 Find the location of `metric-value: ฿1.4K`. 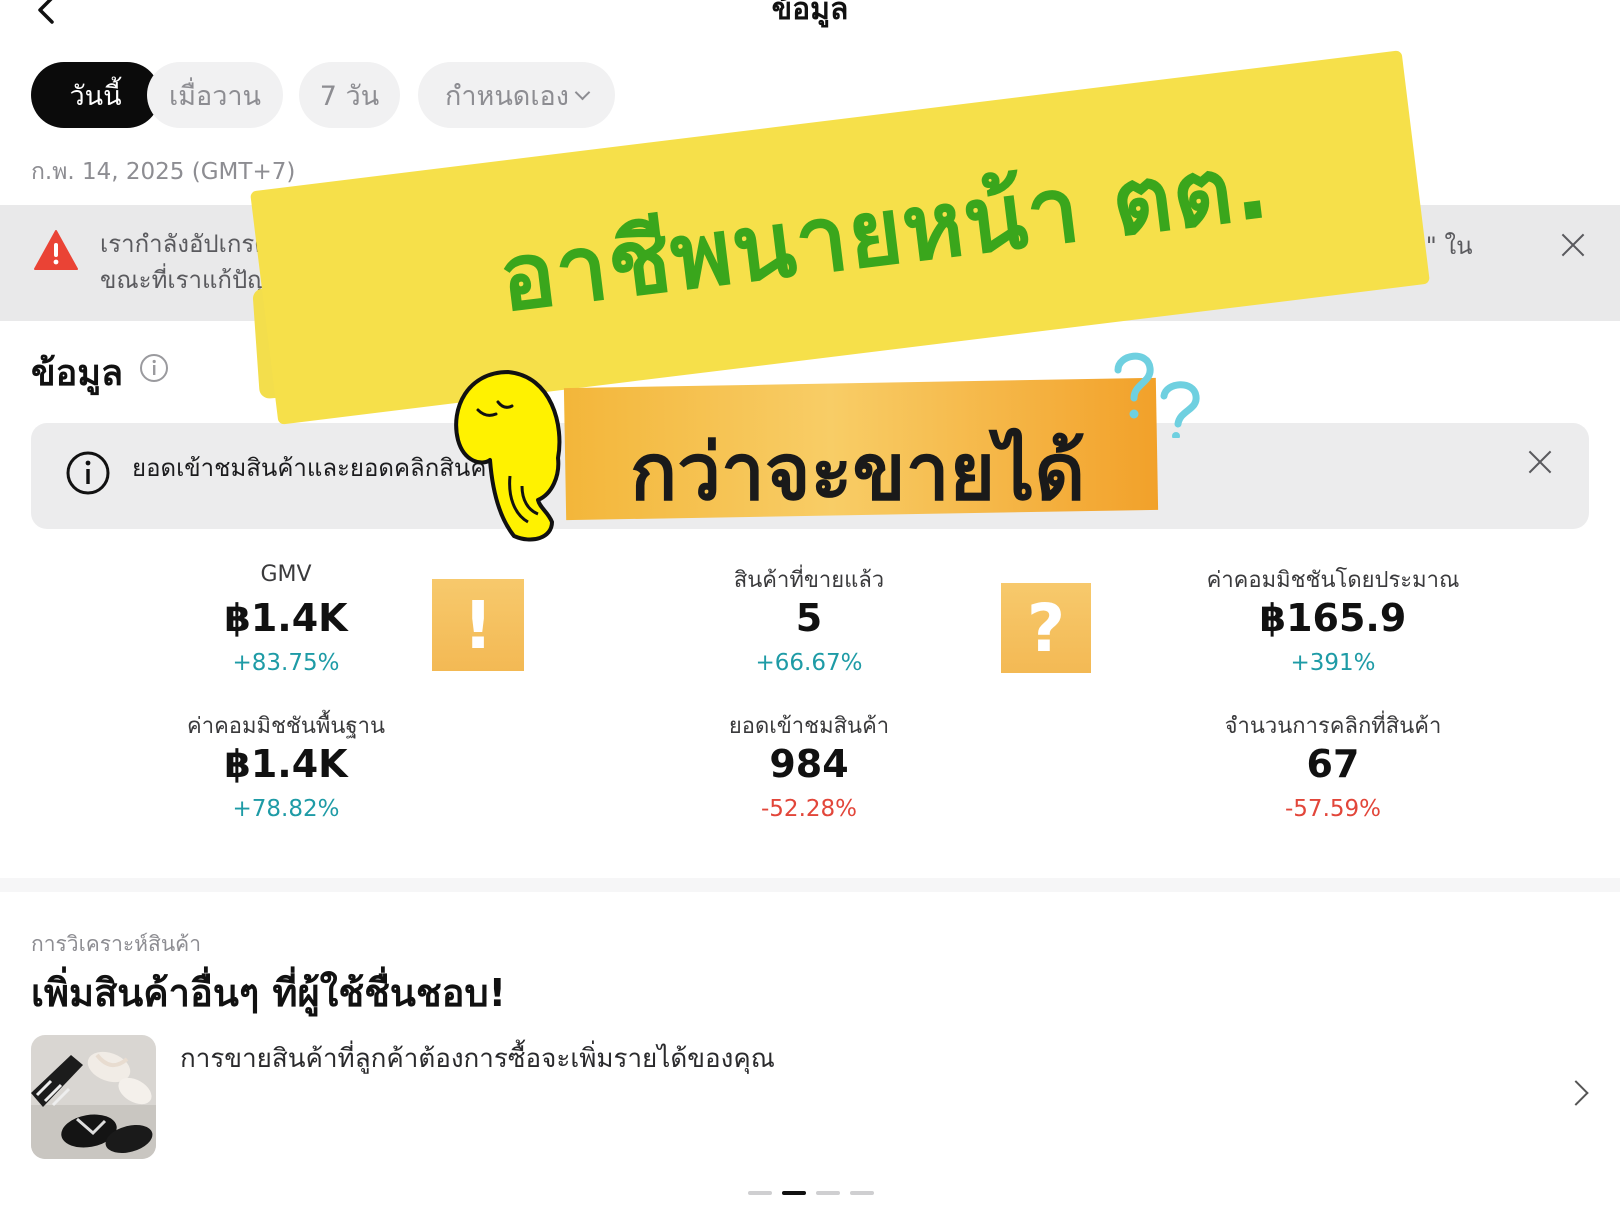

metric-value: ฿1.4K is located at coordinates (286, 764).